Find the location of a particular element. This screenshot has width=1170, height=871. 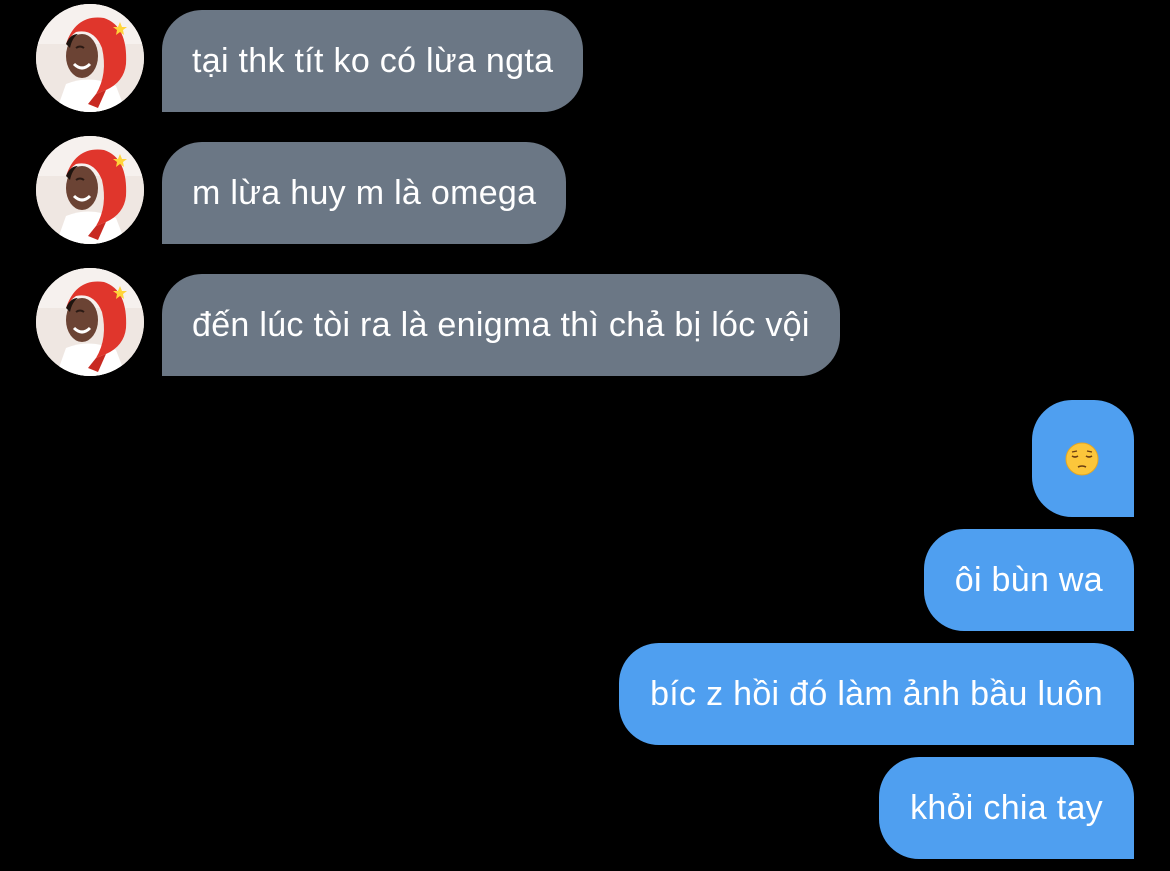

outgoing-message-bubble: khỏi chia tay is located at coordinates (1006, 808).